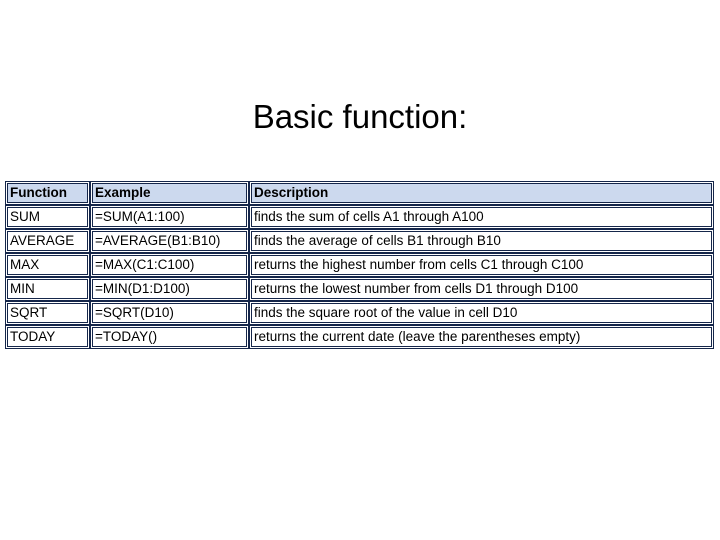  I want to click on cell-example: =TODAY(), so click(169, 337).